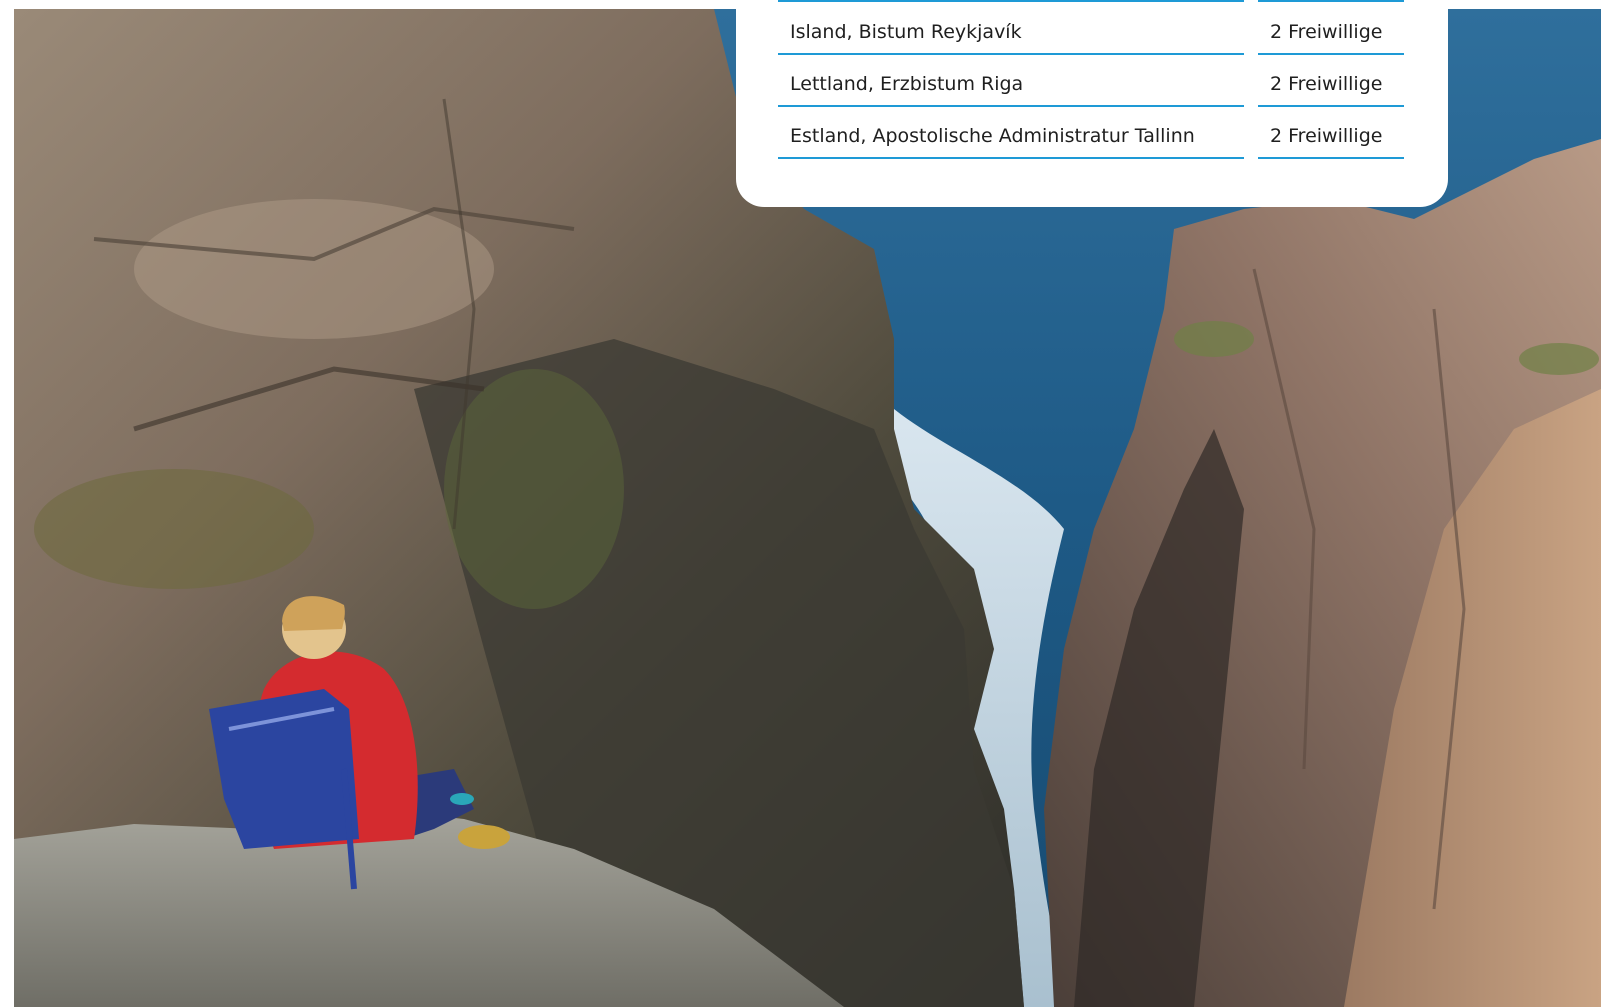  Describe the element at coordinates (907, 84) in the screenshot. I see `place-label: Lettland, Erzbistum Riga` at that location.